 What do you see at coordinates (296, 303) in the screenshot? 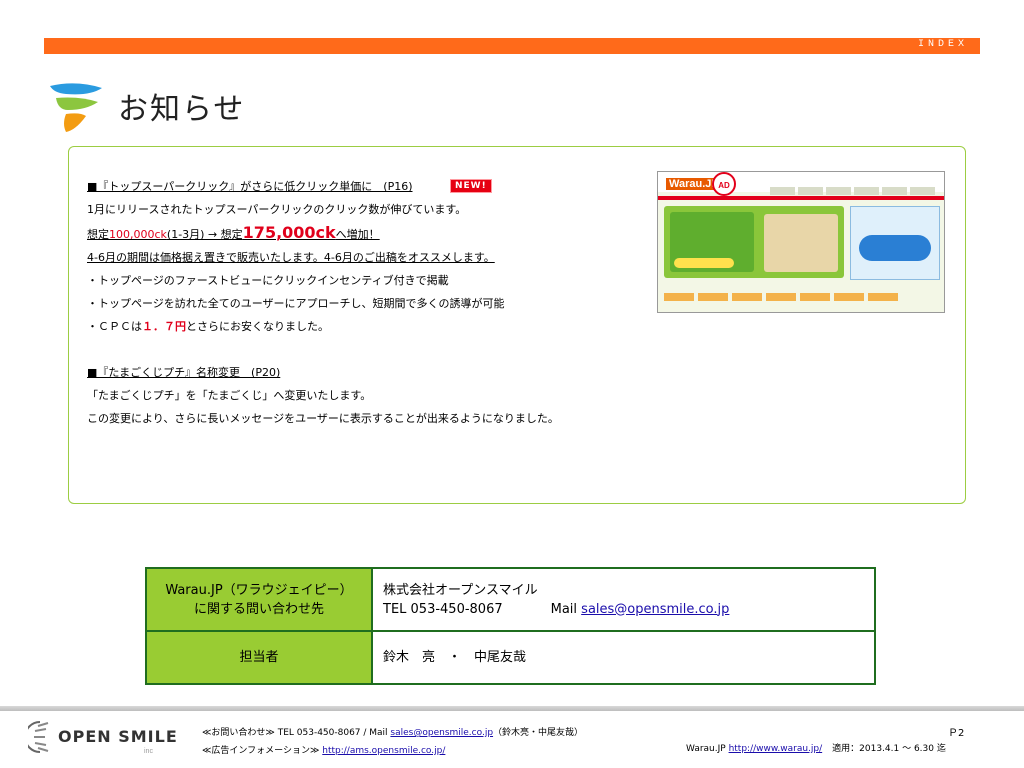
I see `section1-bullet2: ・トップページを訪れた全てのユーザーにアプローチし、短期間で多くの誘導が可能` at bounding box center [296, 303].